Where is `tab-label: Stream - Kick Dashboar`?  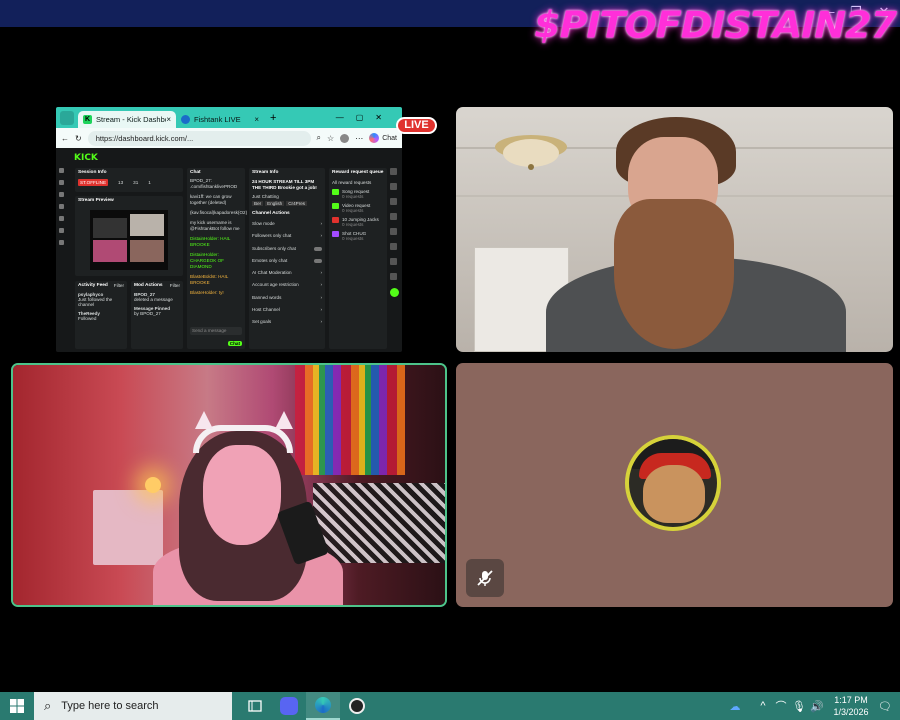 tab-label: Stream - Kick Dashboar is located at coordinates (131, 119).